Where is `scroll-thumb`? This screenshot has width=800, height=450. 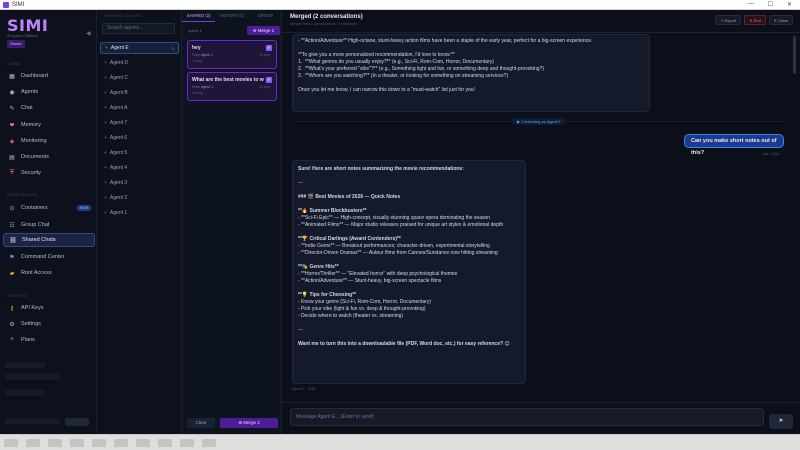 scroll-thumb is located at coordinates (794, 55).